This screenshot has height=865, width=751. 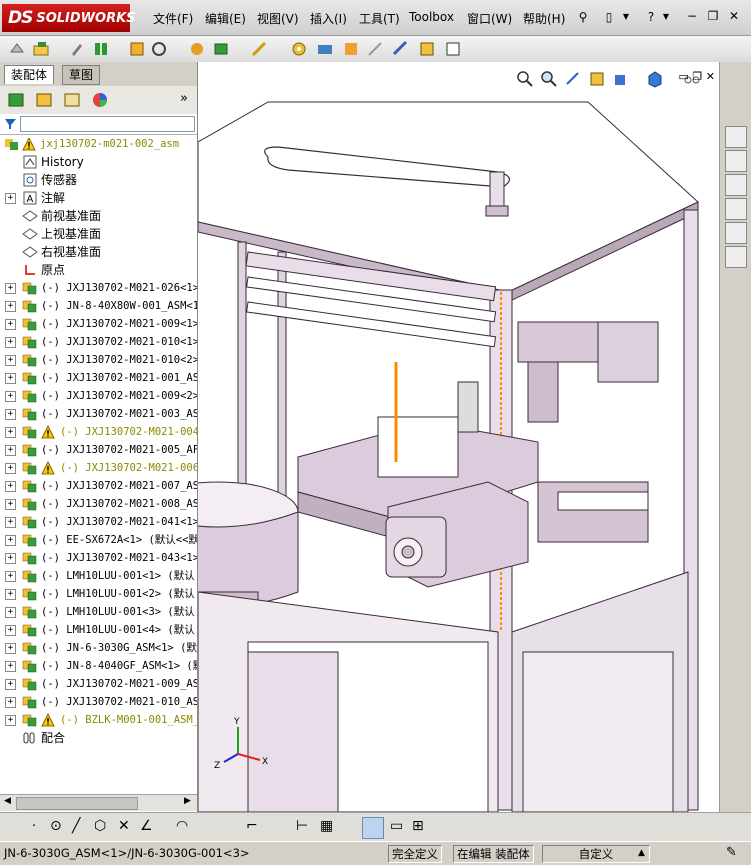 What do you see at coordinates (401, 49) in the screenshot?
I see `measure-icon` at bounding box center [401, 49].